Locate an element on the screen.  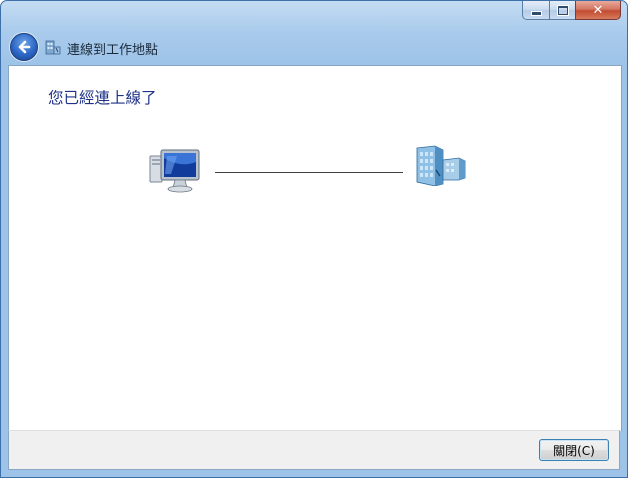
back-arrow-icon is located at coordinates (24, 47).